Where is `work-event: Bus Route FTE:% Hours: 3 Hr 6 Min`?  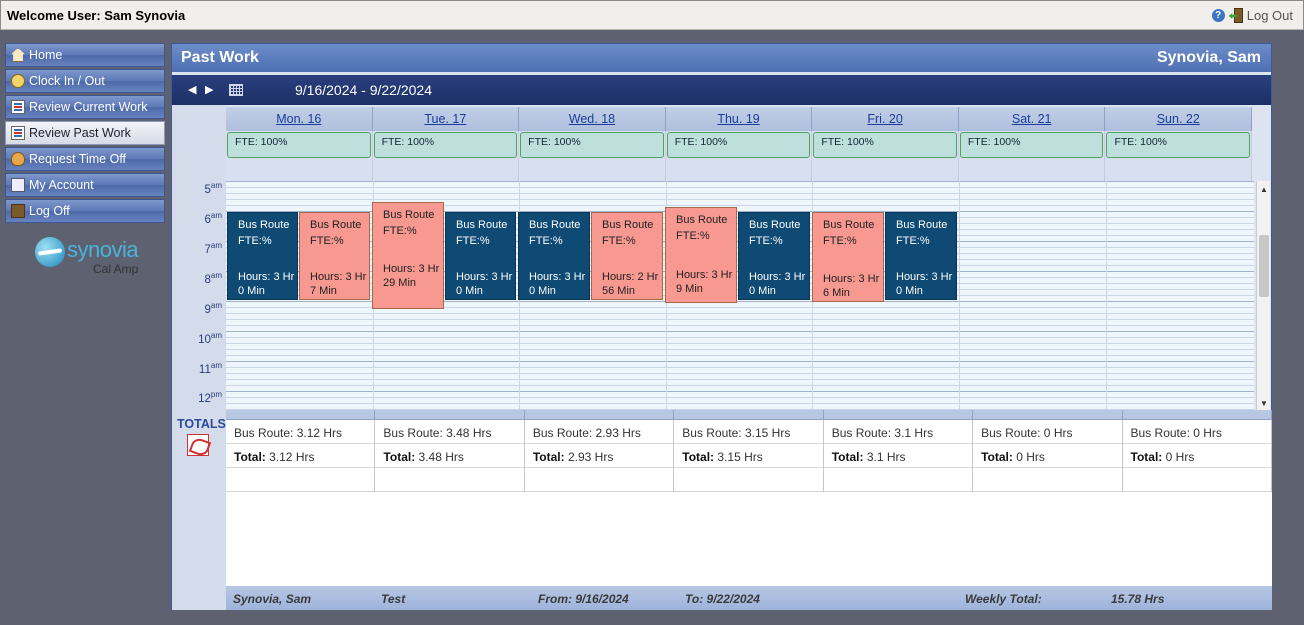 work-event: Bus Route FTE:% Hours: 3 Hr 6 Min is located at coordinates (848, 257).